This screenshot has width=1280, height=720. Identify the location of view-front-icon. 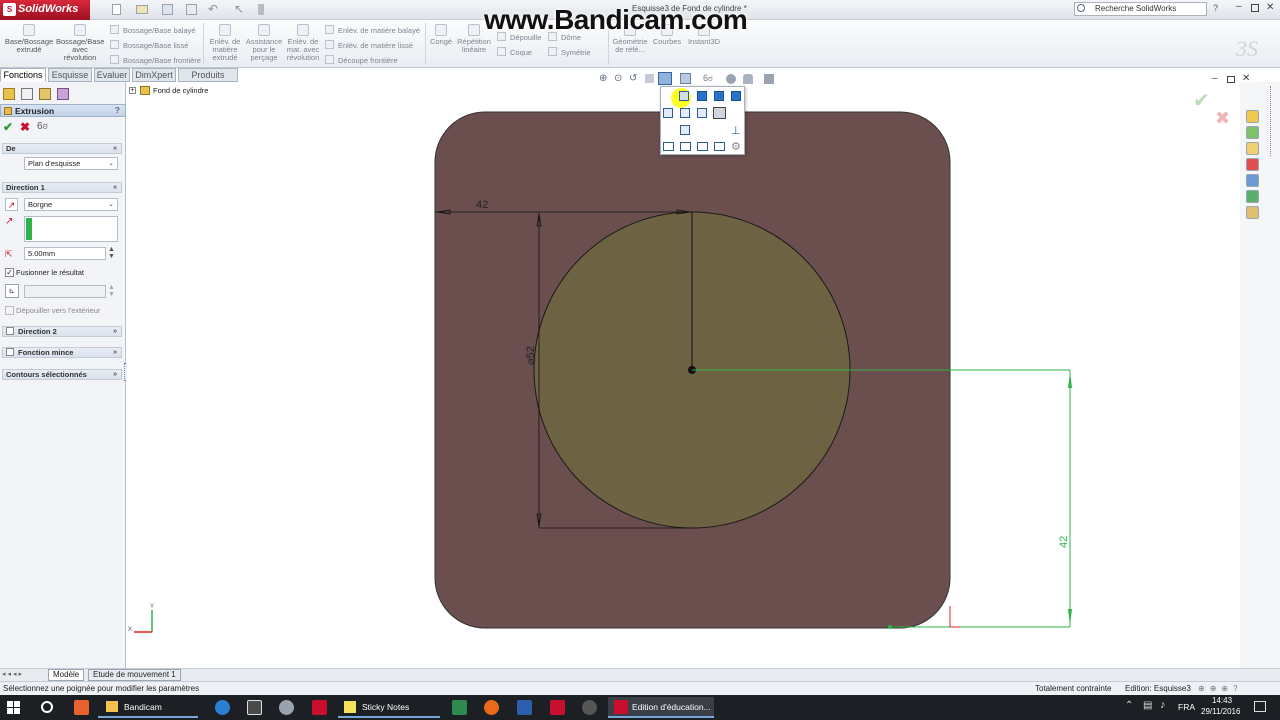
(684, 96).